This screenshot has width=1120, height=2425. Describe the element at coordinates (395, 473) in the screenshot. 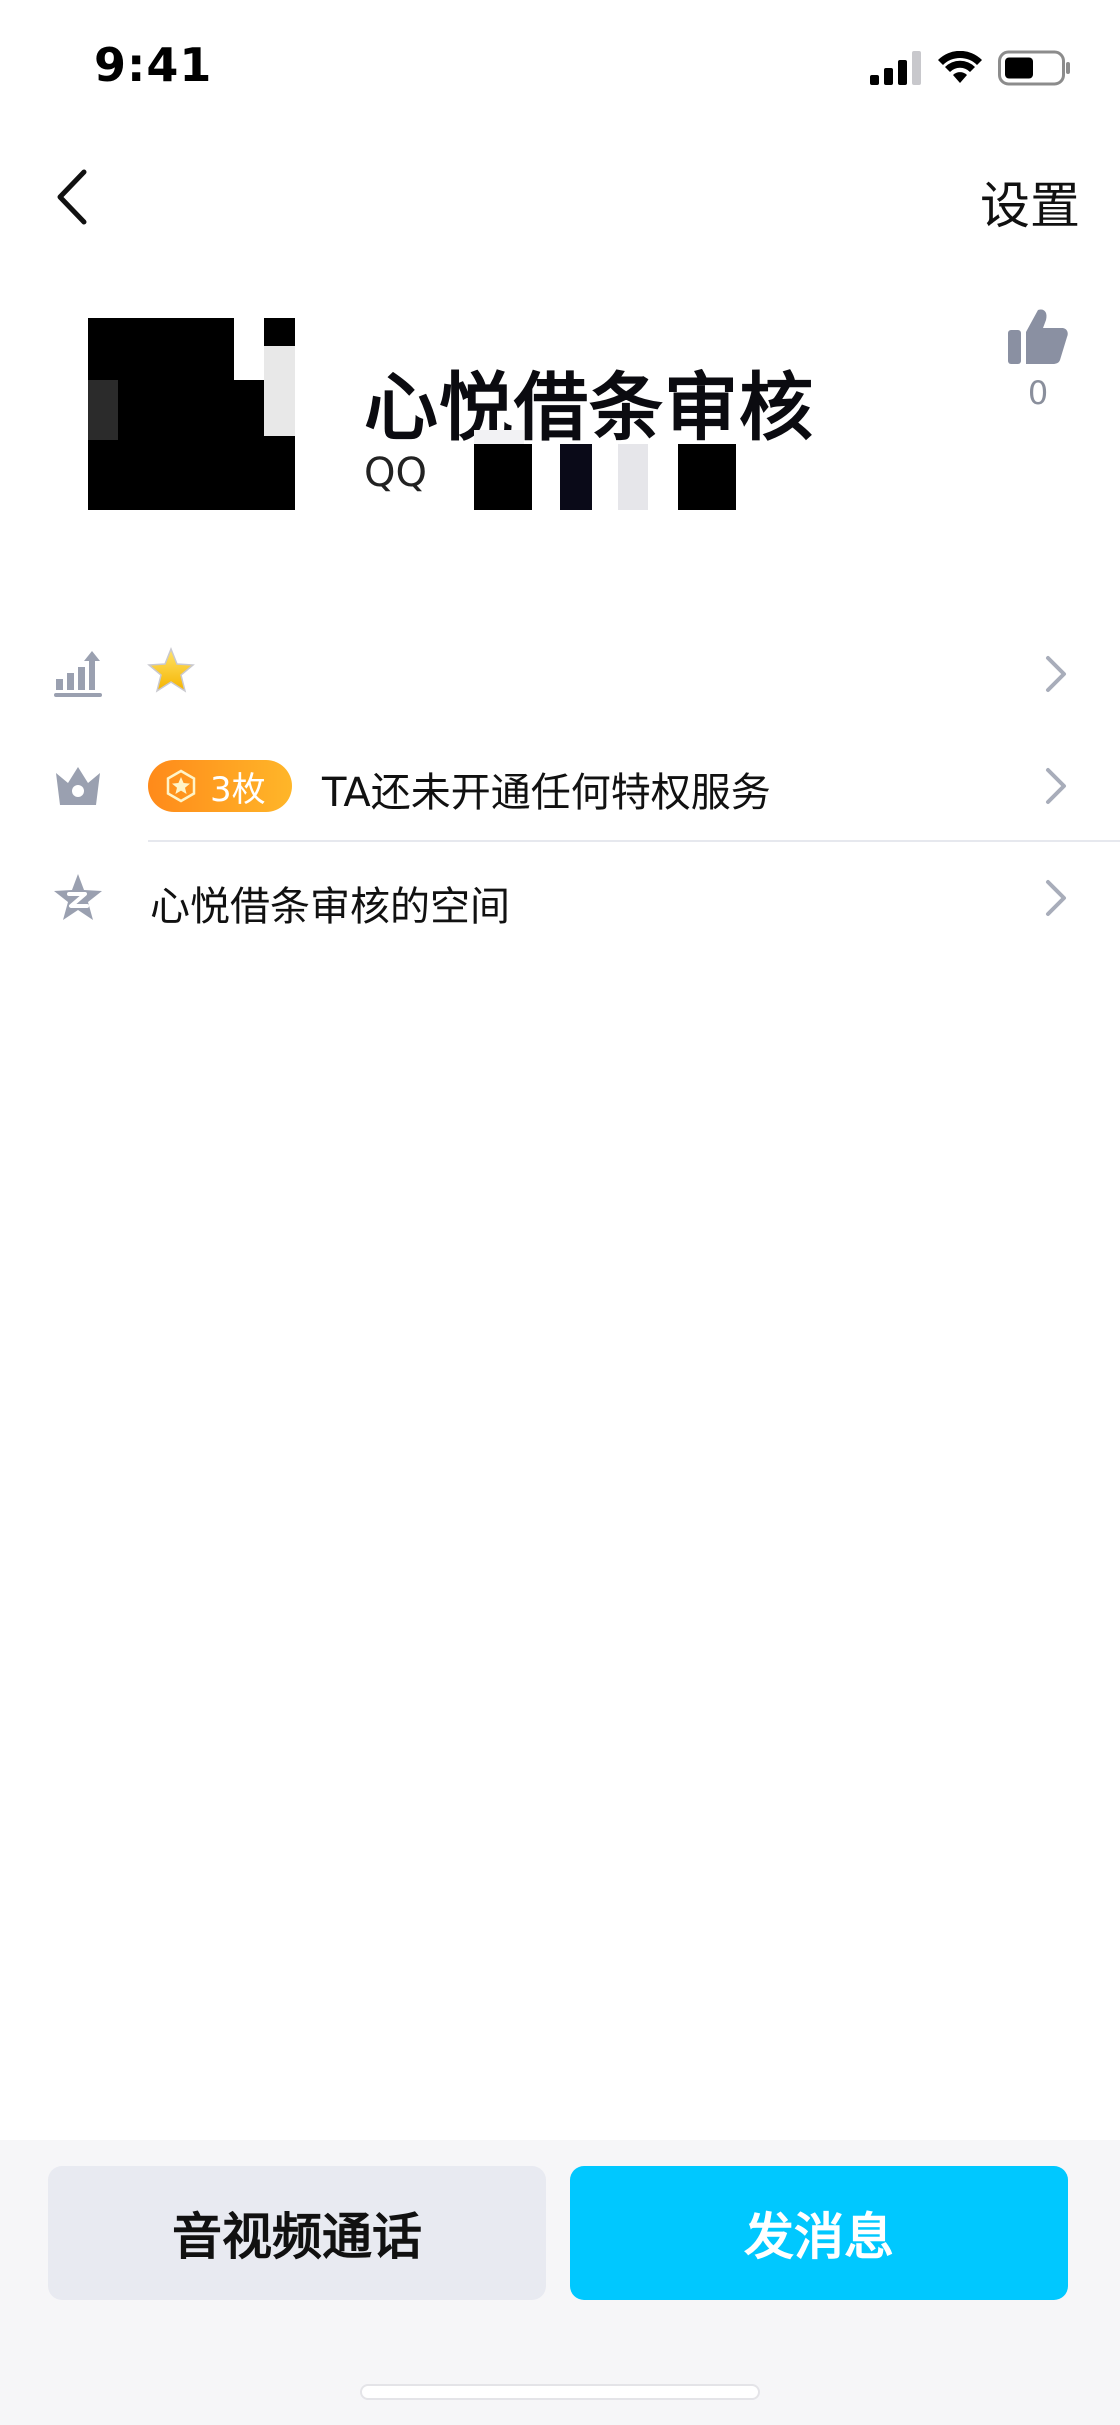

I see `qq-label: QQ` at that location.